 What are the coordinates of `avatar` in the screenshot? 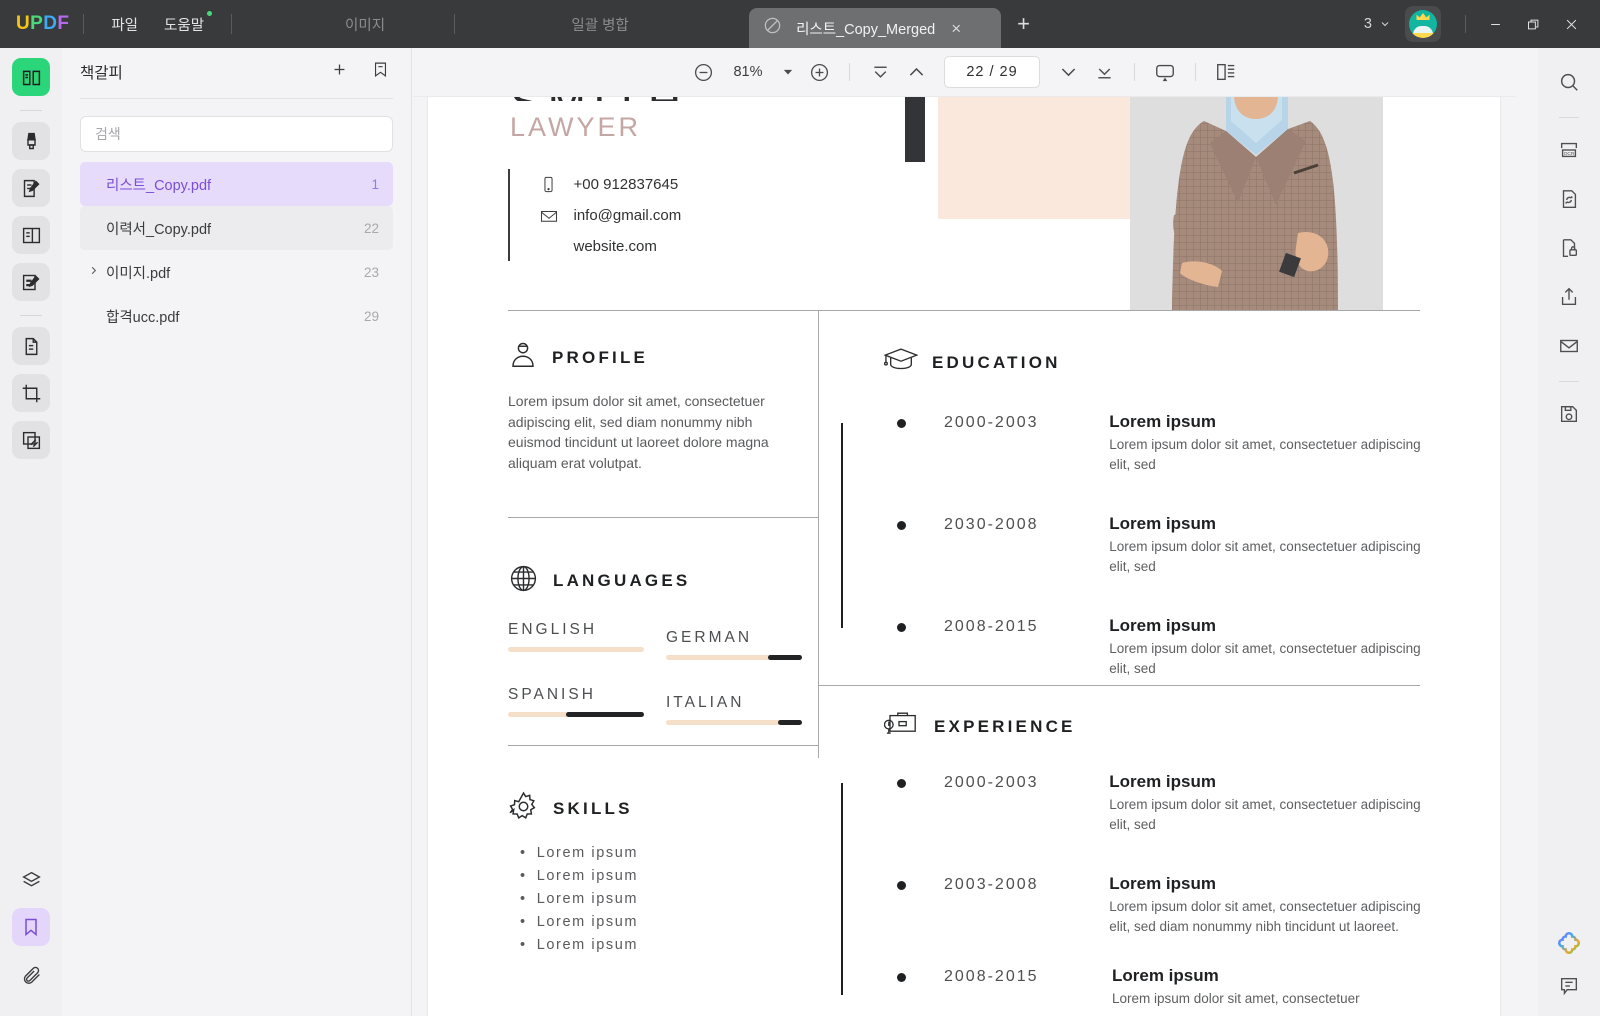 It's located at (1423, 24).